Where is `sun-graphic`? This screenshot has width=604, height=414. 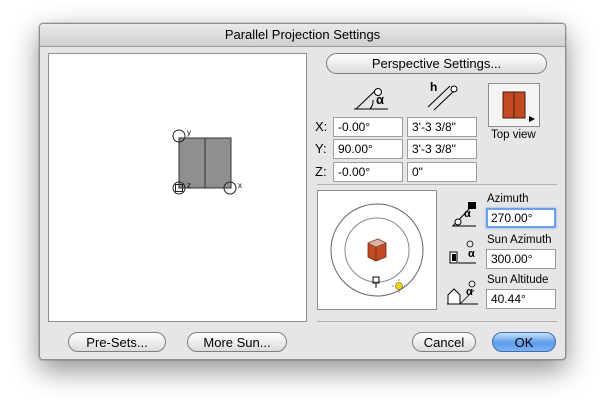
sun-graphic is located at coordinates (377, 250).